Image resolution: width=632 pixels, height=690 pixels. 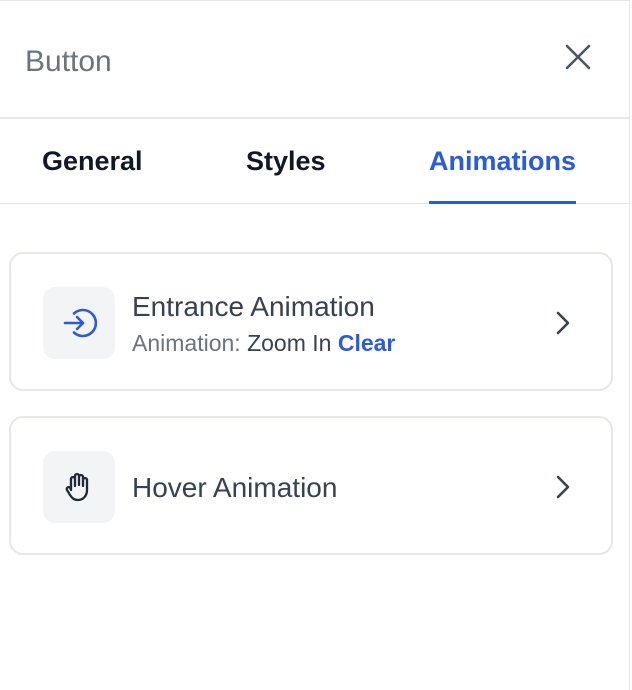 I want to click on tab-bar: General Styles Animations, so click(x=314, y=161).